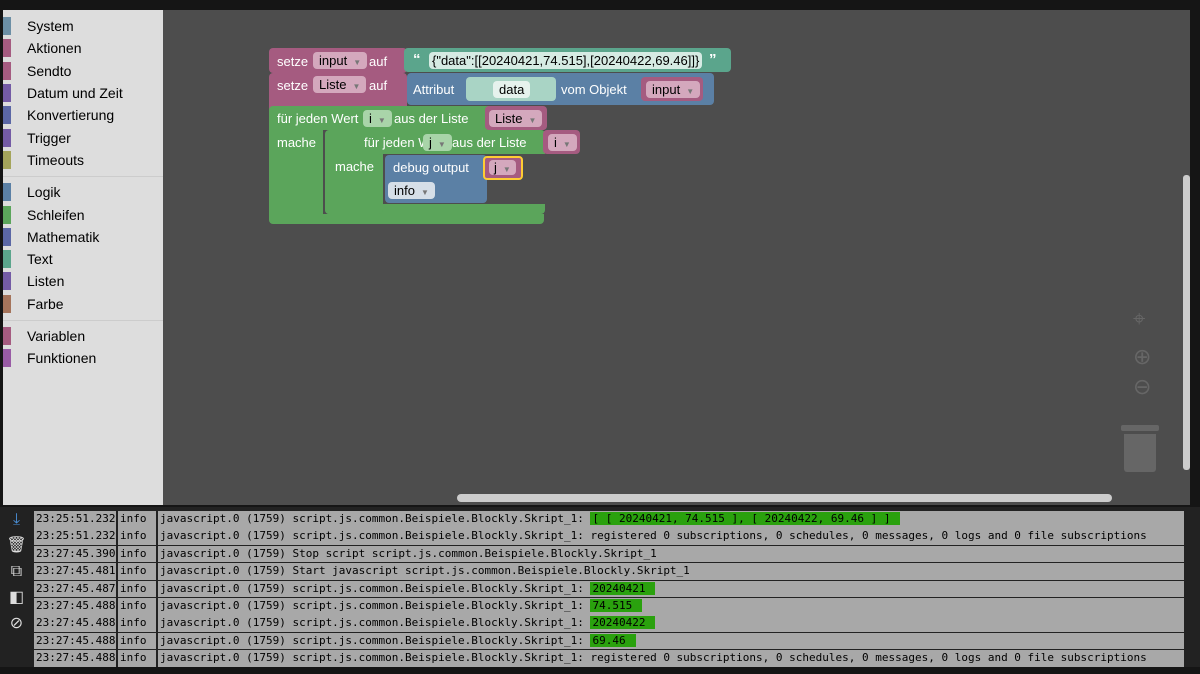 This screenshot has width=1200, height=674. I want to click on log-time: 23:27:45.390, so click(75, 554).